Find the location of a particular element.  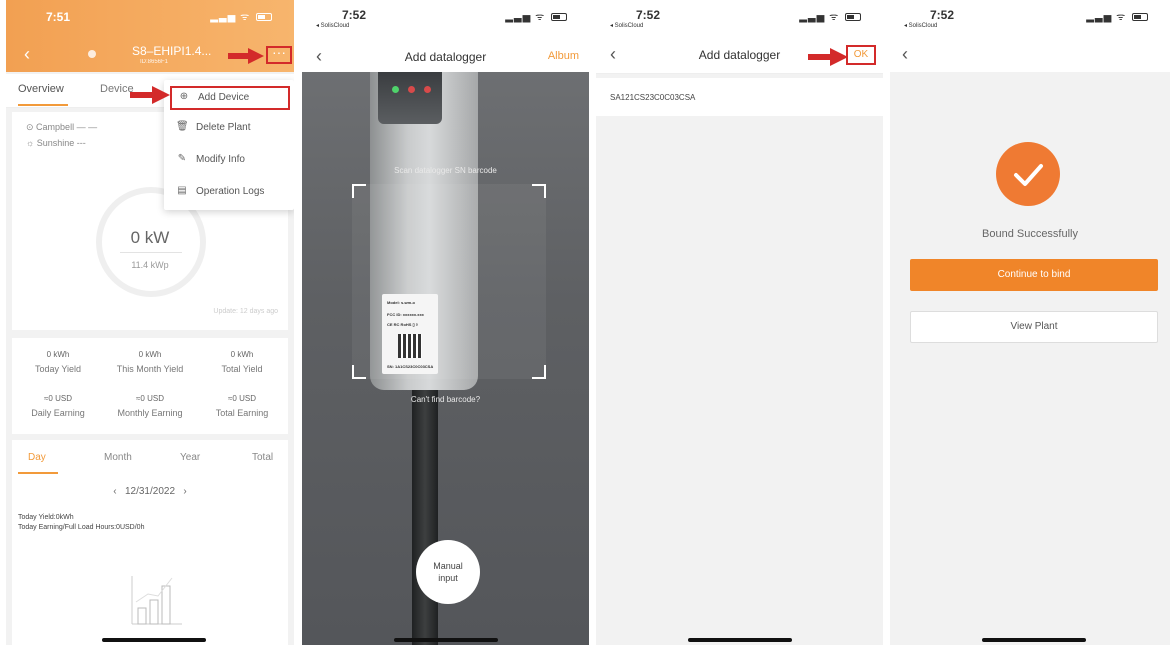

datalogger-top is located at coordinates (410, 98).